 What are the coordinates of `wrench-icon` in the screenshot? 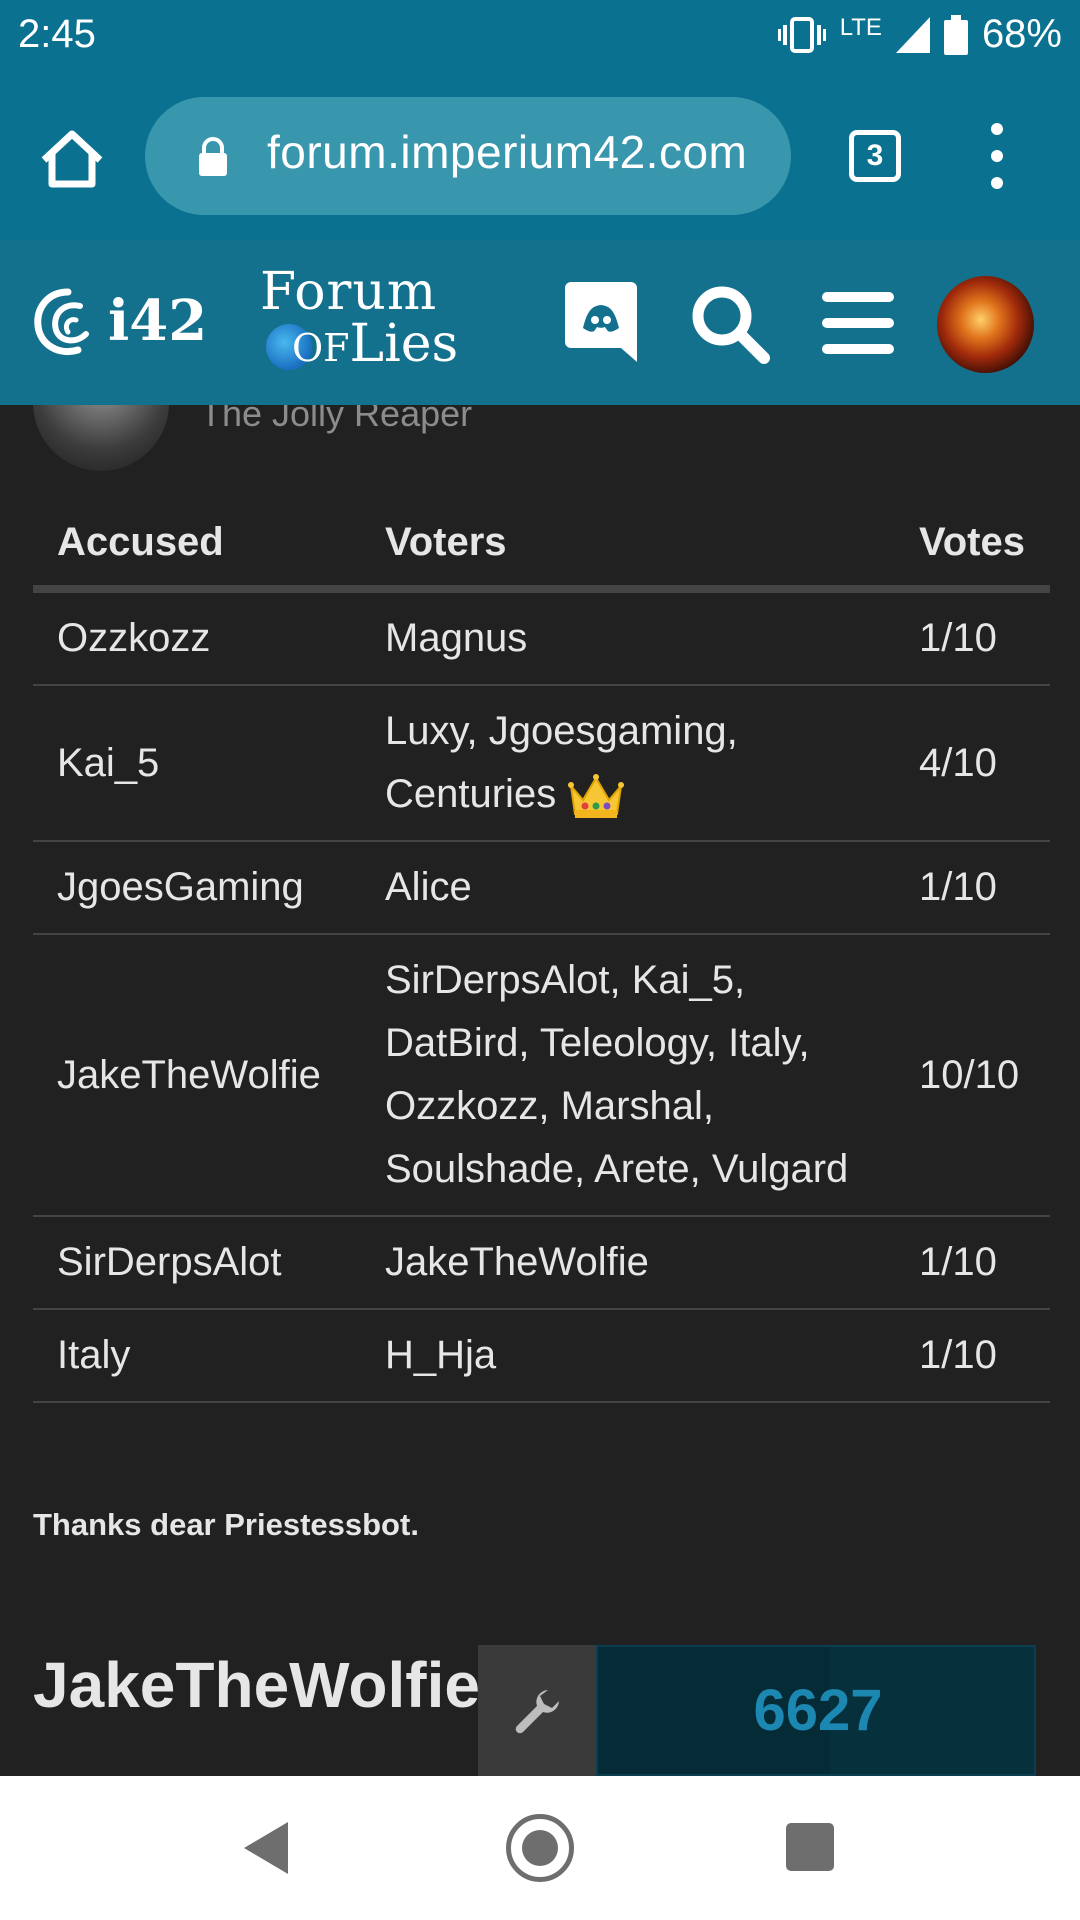 It's located at (537, 1711).